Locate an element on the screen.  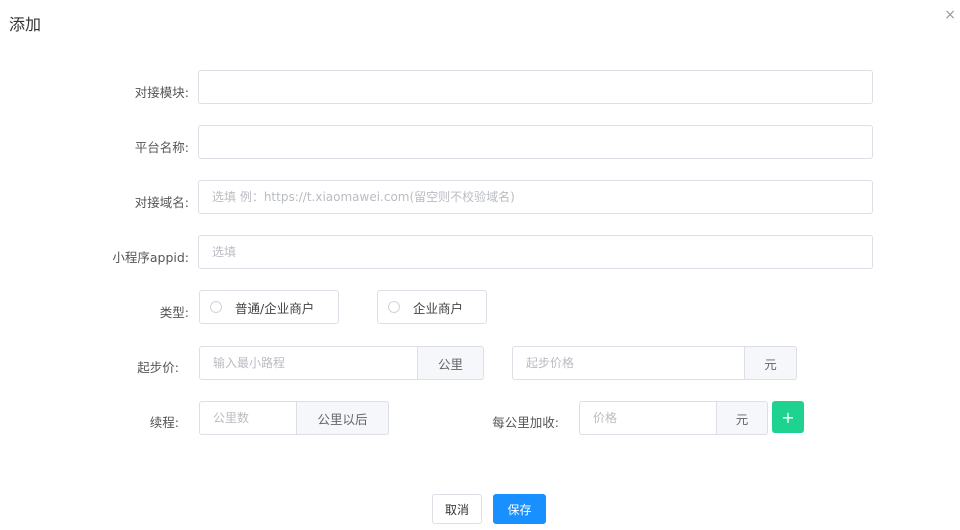
domain-input is located at coordinates (535, 197).